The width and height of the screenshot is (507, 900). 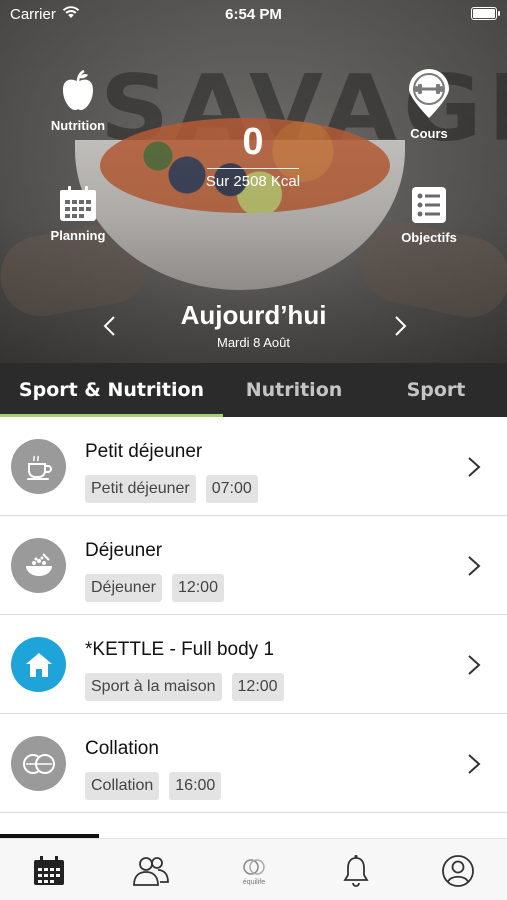 What do you see at coordinates (429, 205) in the screenshot?
I see `checklist-icon` at bounding box center [429, 205].